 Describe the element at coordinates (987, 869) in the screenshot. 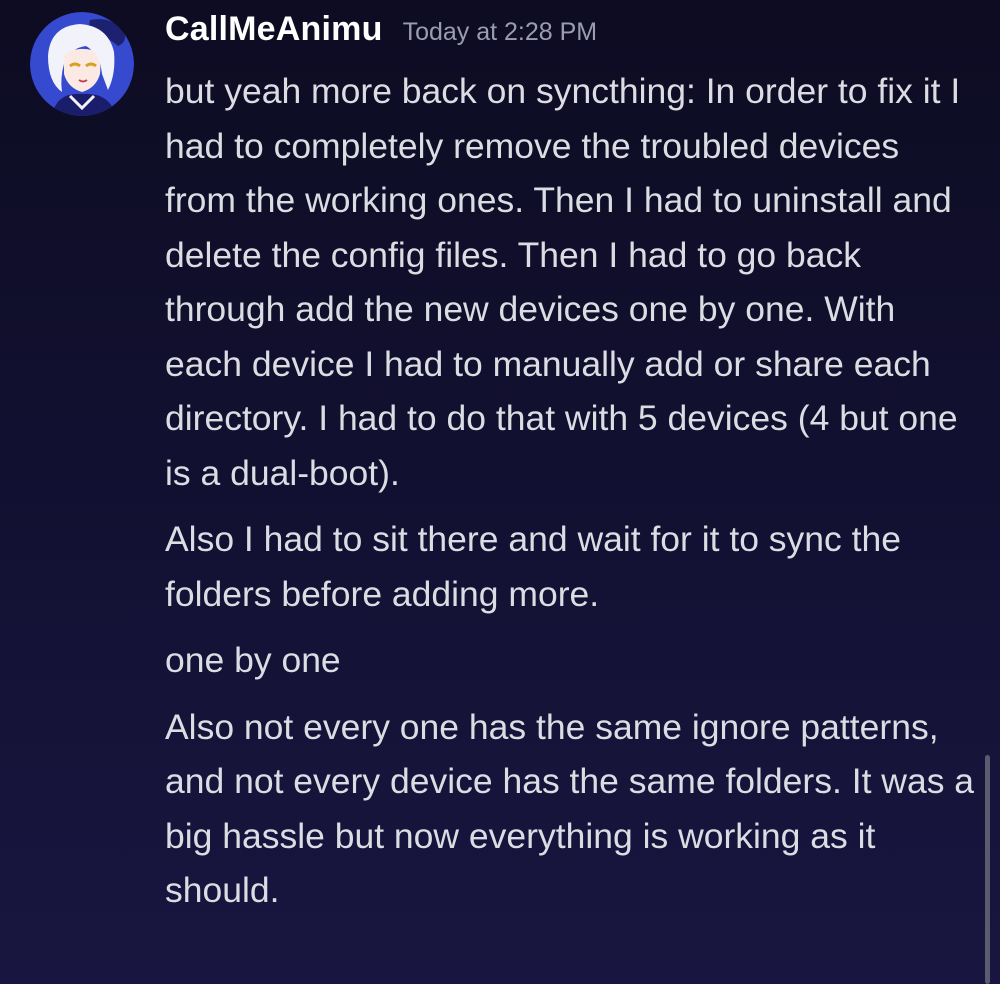

I see `scrollbar` at that location.